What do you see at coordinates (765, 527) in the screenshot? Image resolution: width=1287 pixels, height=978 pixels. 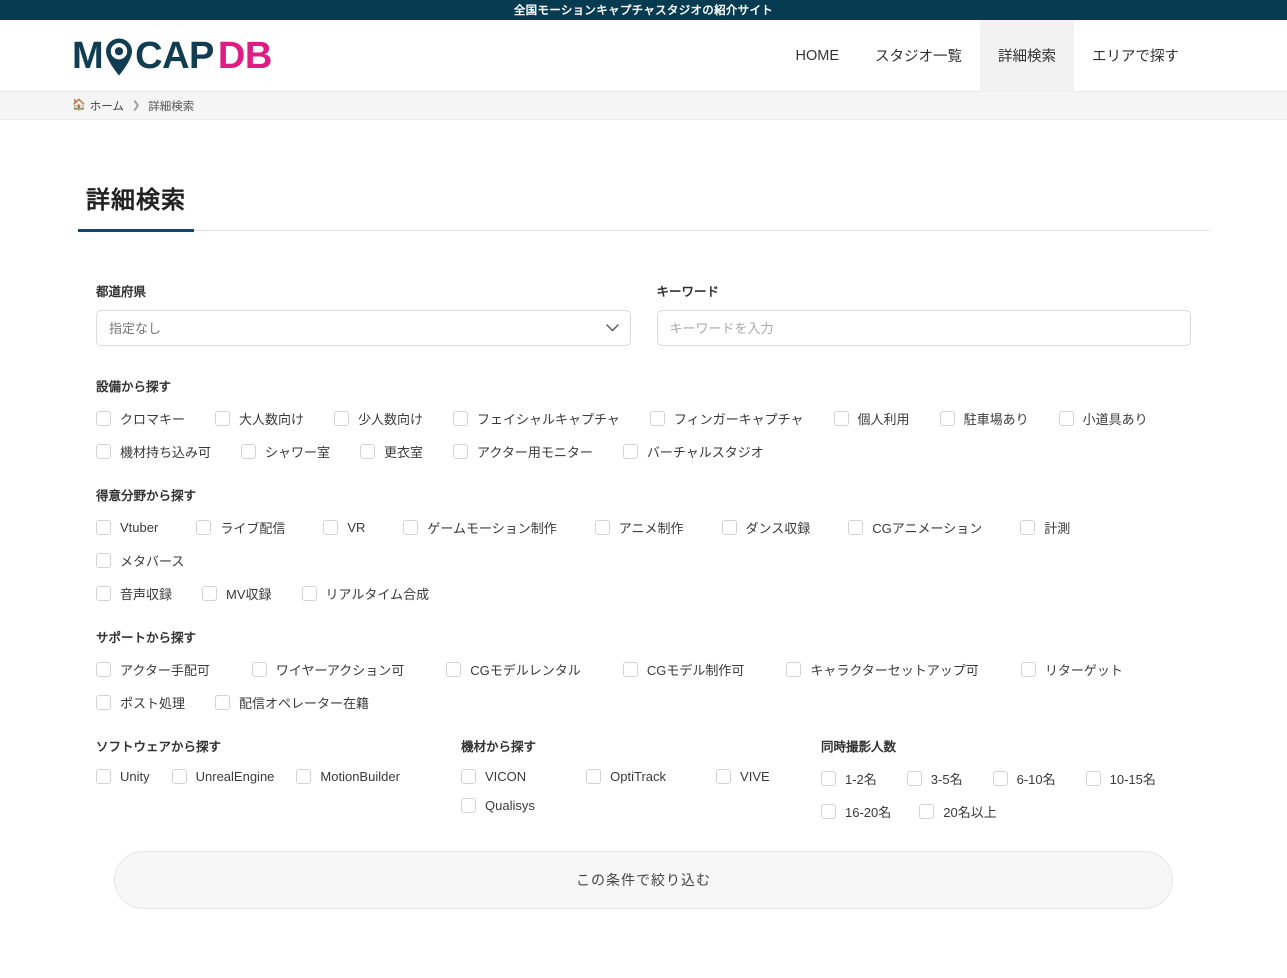 I see `checkbox-dance-recording: ダンス収録` at bounding box center [765, 527].